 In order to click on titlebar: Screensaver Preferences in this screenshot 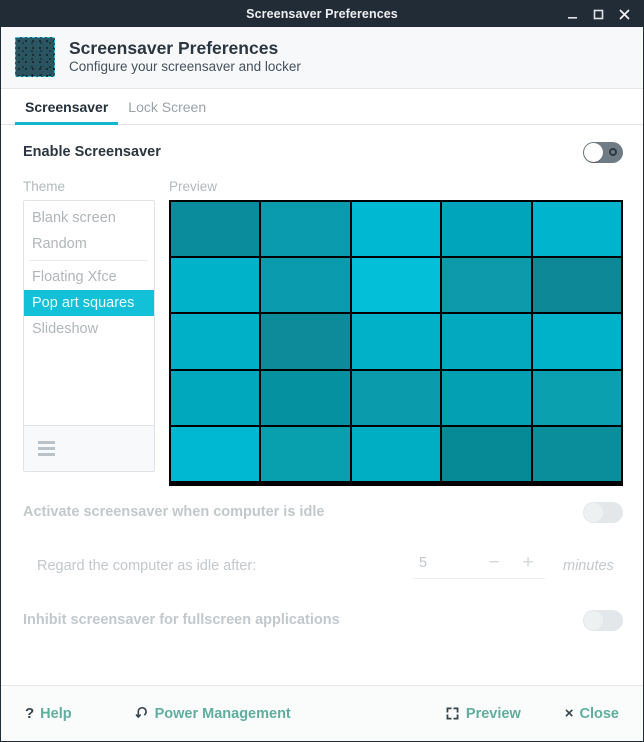, I will do `click(322, 14)`.